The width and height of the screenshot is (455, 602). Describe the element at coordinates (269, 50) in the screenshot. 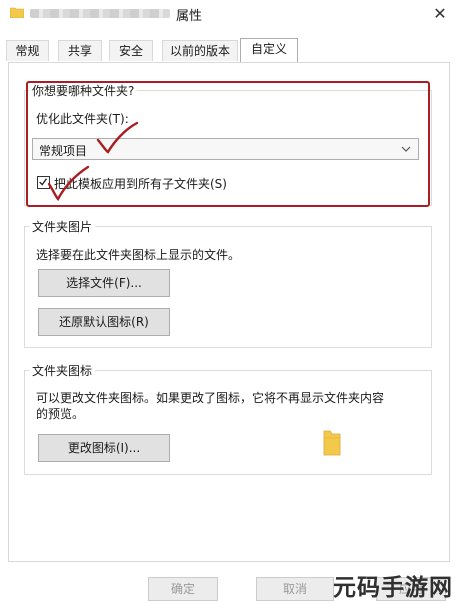

I see `tab-customize: 自定义` at that location.